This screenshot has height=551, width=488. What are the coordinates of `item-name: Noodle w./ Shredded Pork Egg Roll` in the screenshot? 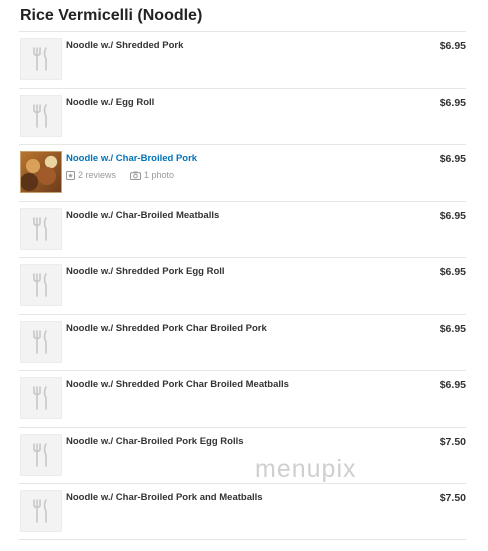 It's located at (145, 271).